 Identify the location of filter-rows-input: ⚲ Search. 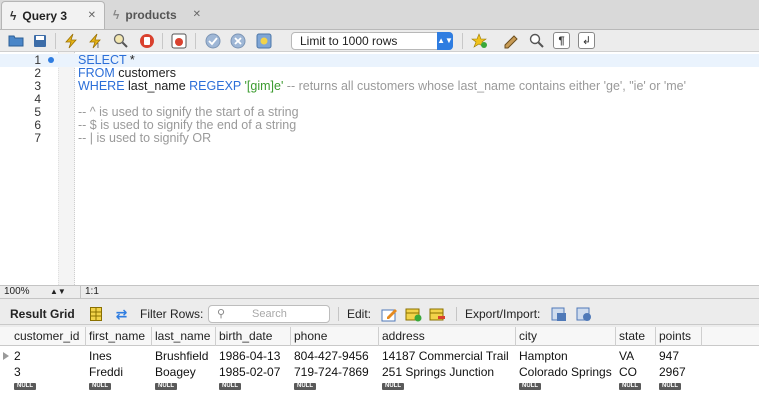
(269, 314).